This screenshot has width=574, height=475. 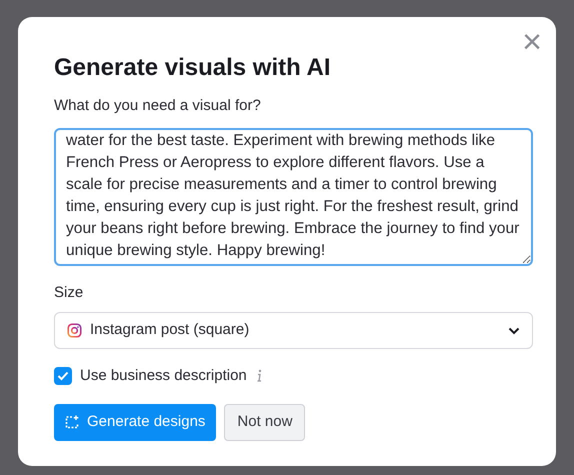 What do you see at coordinates (514, 330) in the screenshot?
I see `chevron-down-icon` at bounding box center [514, 330].